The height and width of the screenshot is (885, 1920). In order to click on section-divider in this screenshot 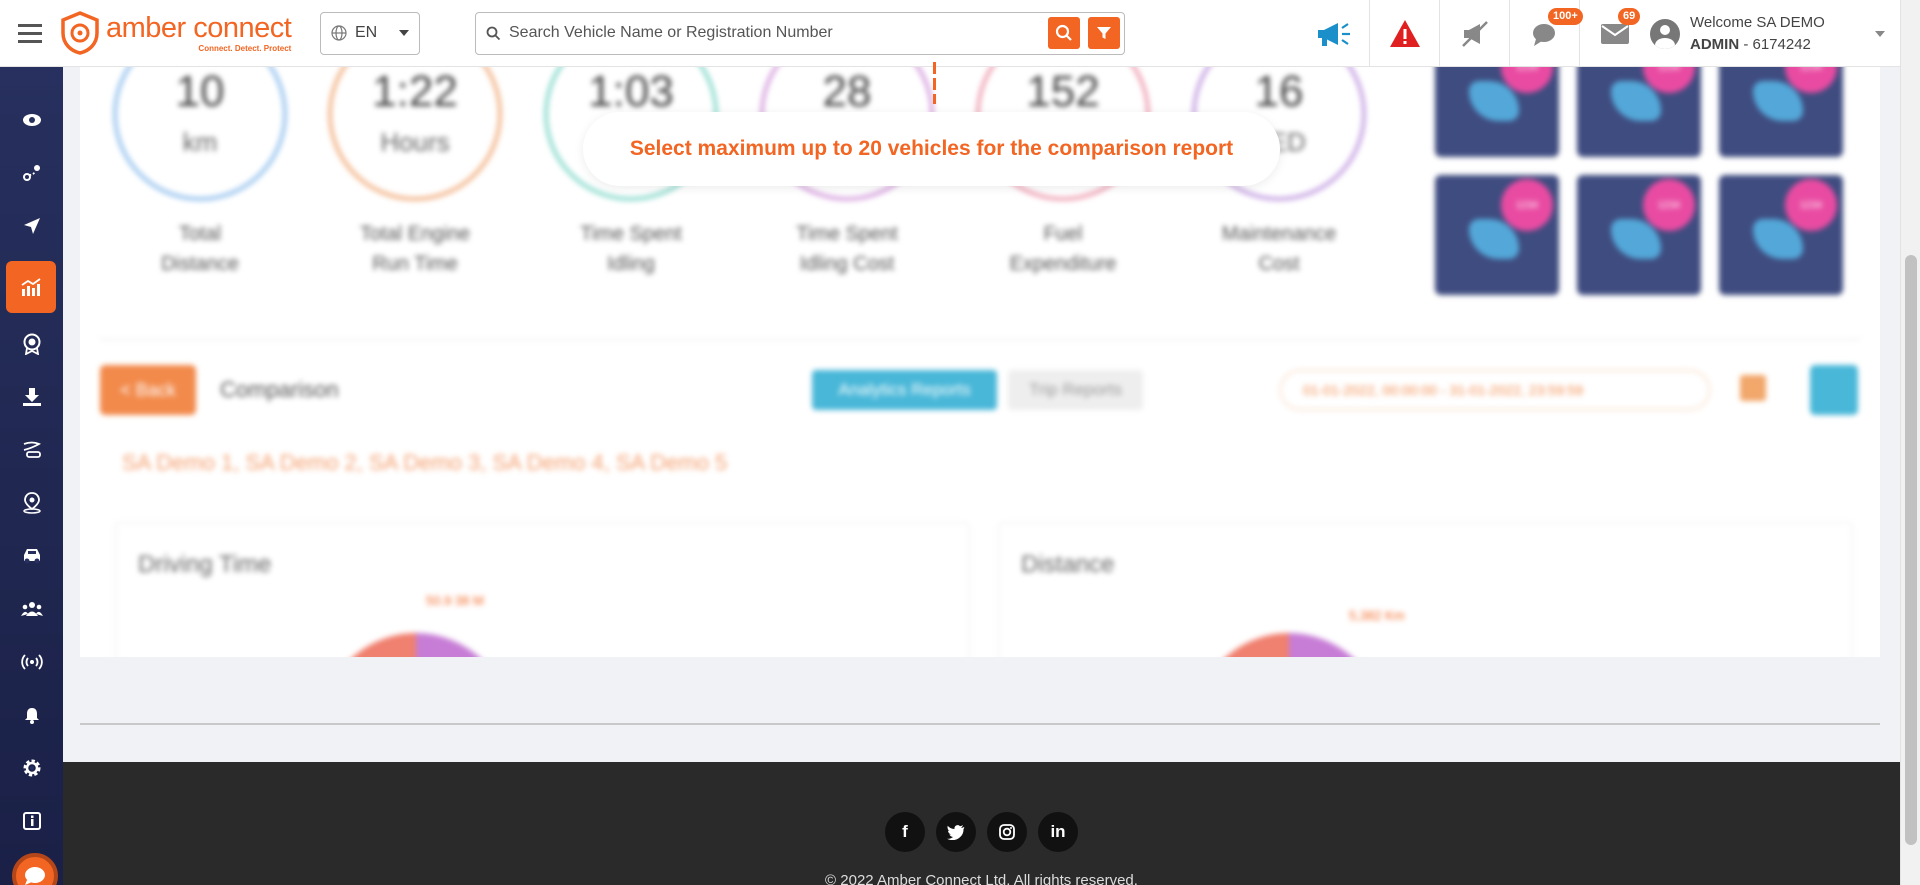, I will do `click(980, 339)`.